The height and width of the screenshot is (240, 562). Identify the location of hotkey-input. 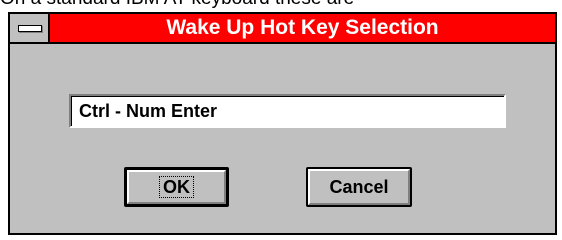
(287, 111).